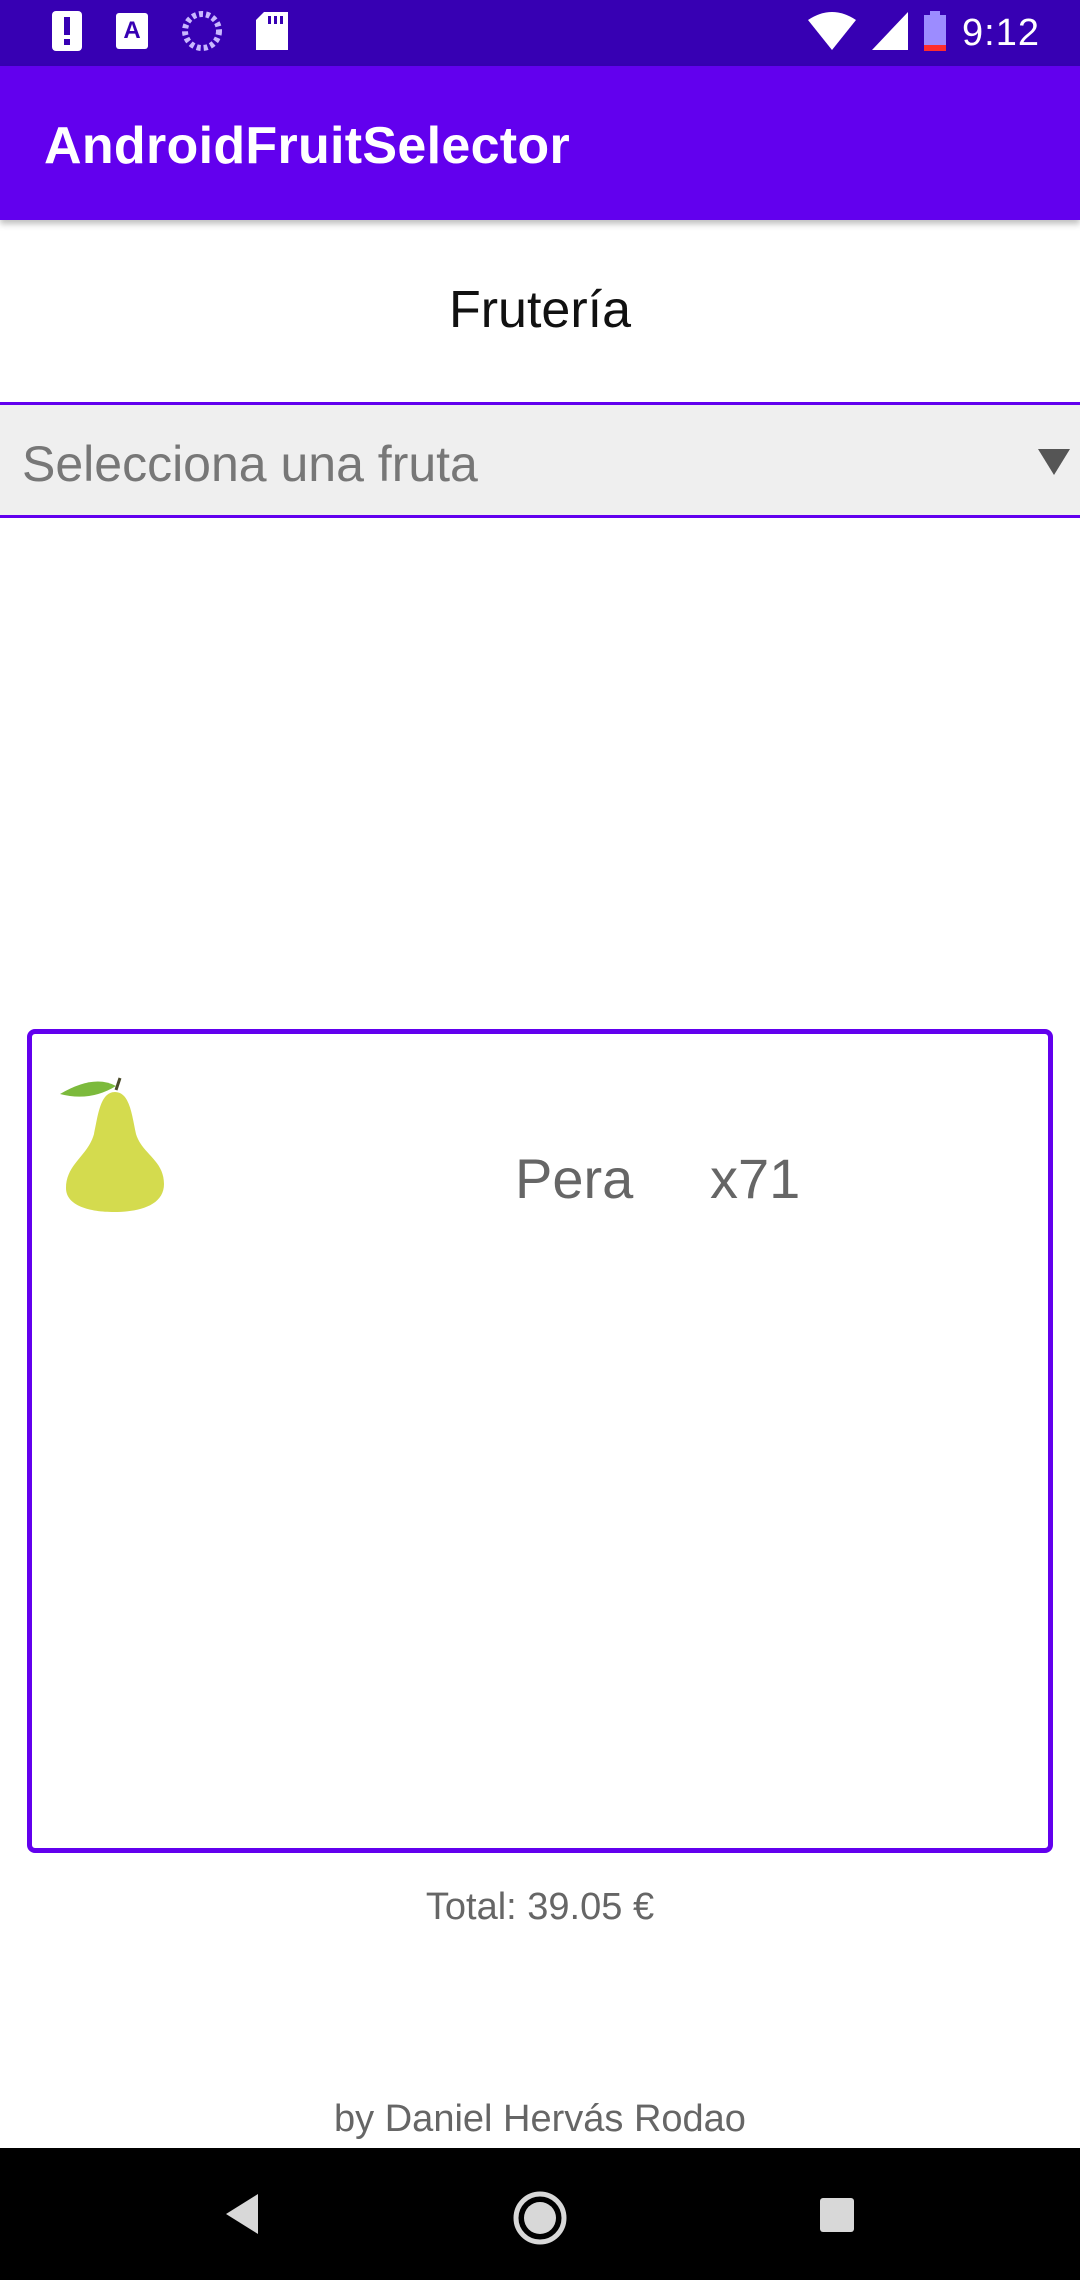 The width and height of the screenshot is (1080, 2280). What do you see at coordinates (540, 310) in the screenshot?
I see `page-title: Frutería` at bounding box center [540, 310].